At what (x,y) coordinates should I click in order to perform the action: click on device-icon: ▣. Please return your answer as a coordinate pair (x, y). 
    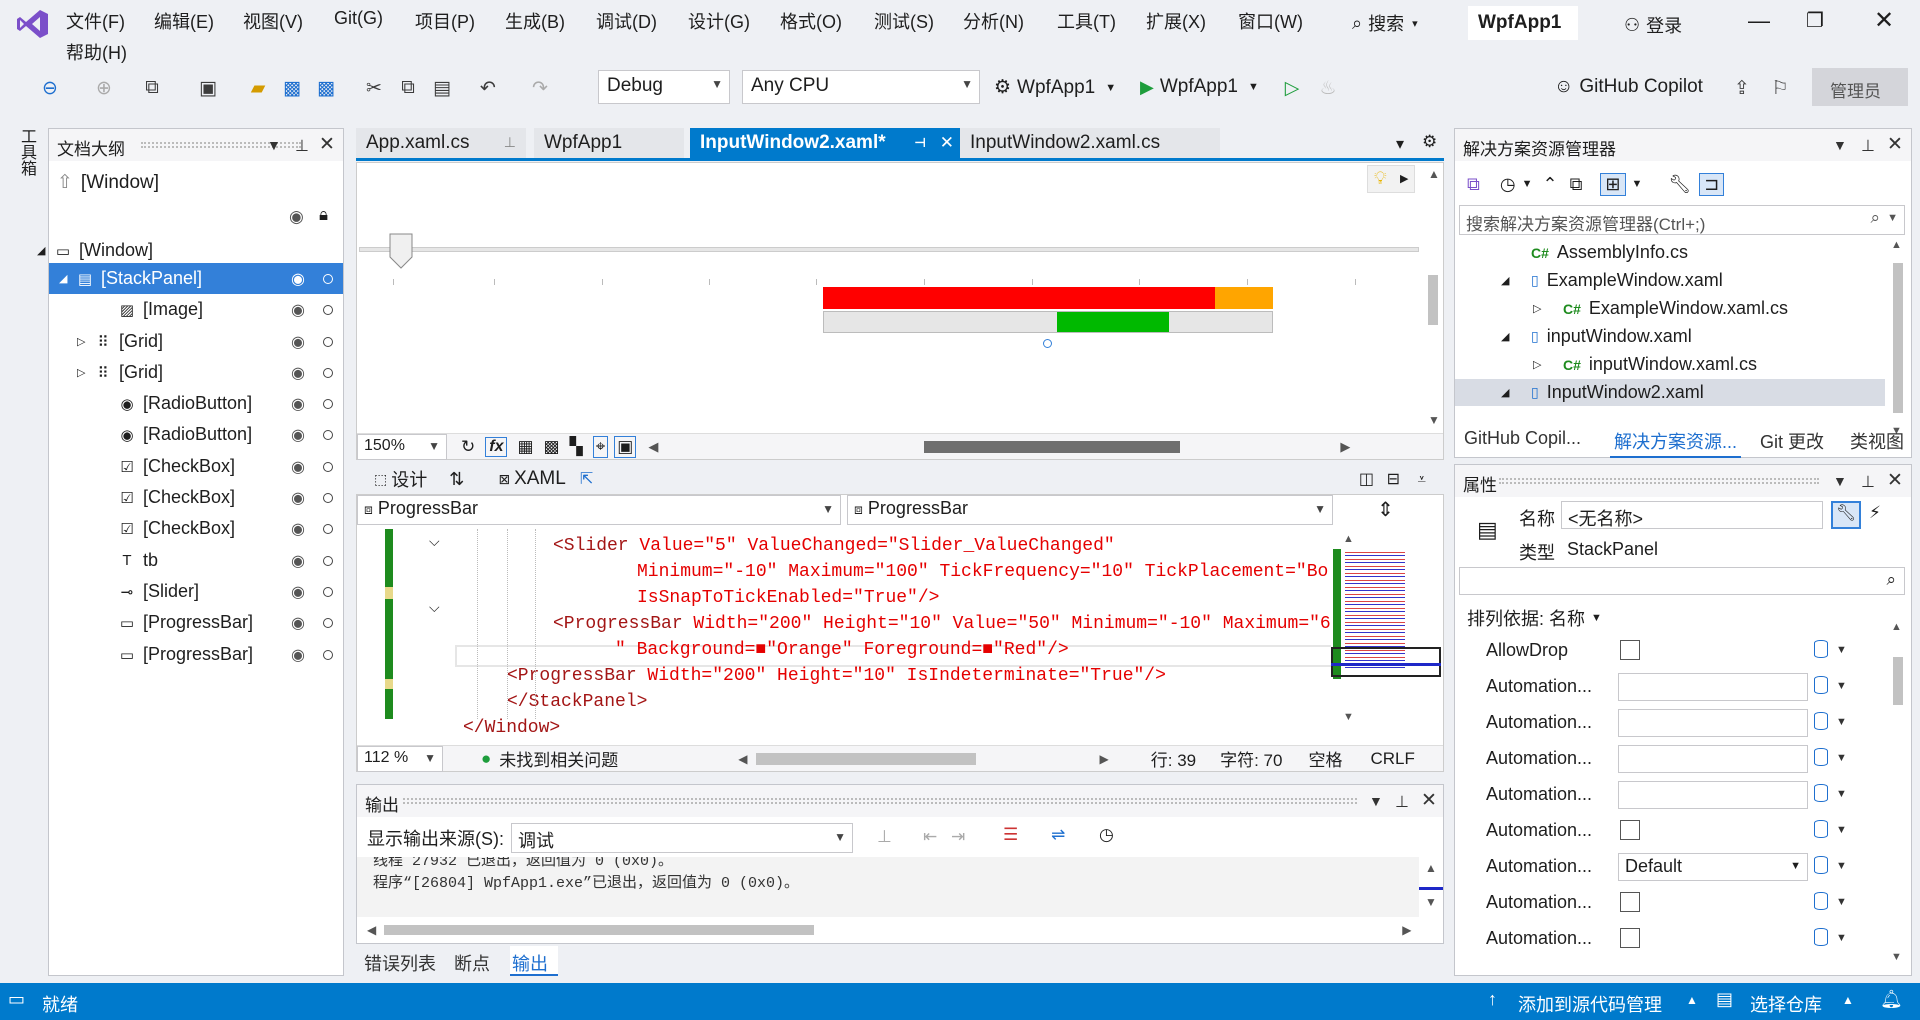
    Looking at the image, I should click on (625, 446).